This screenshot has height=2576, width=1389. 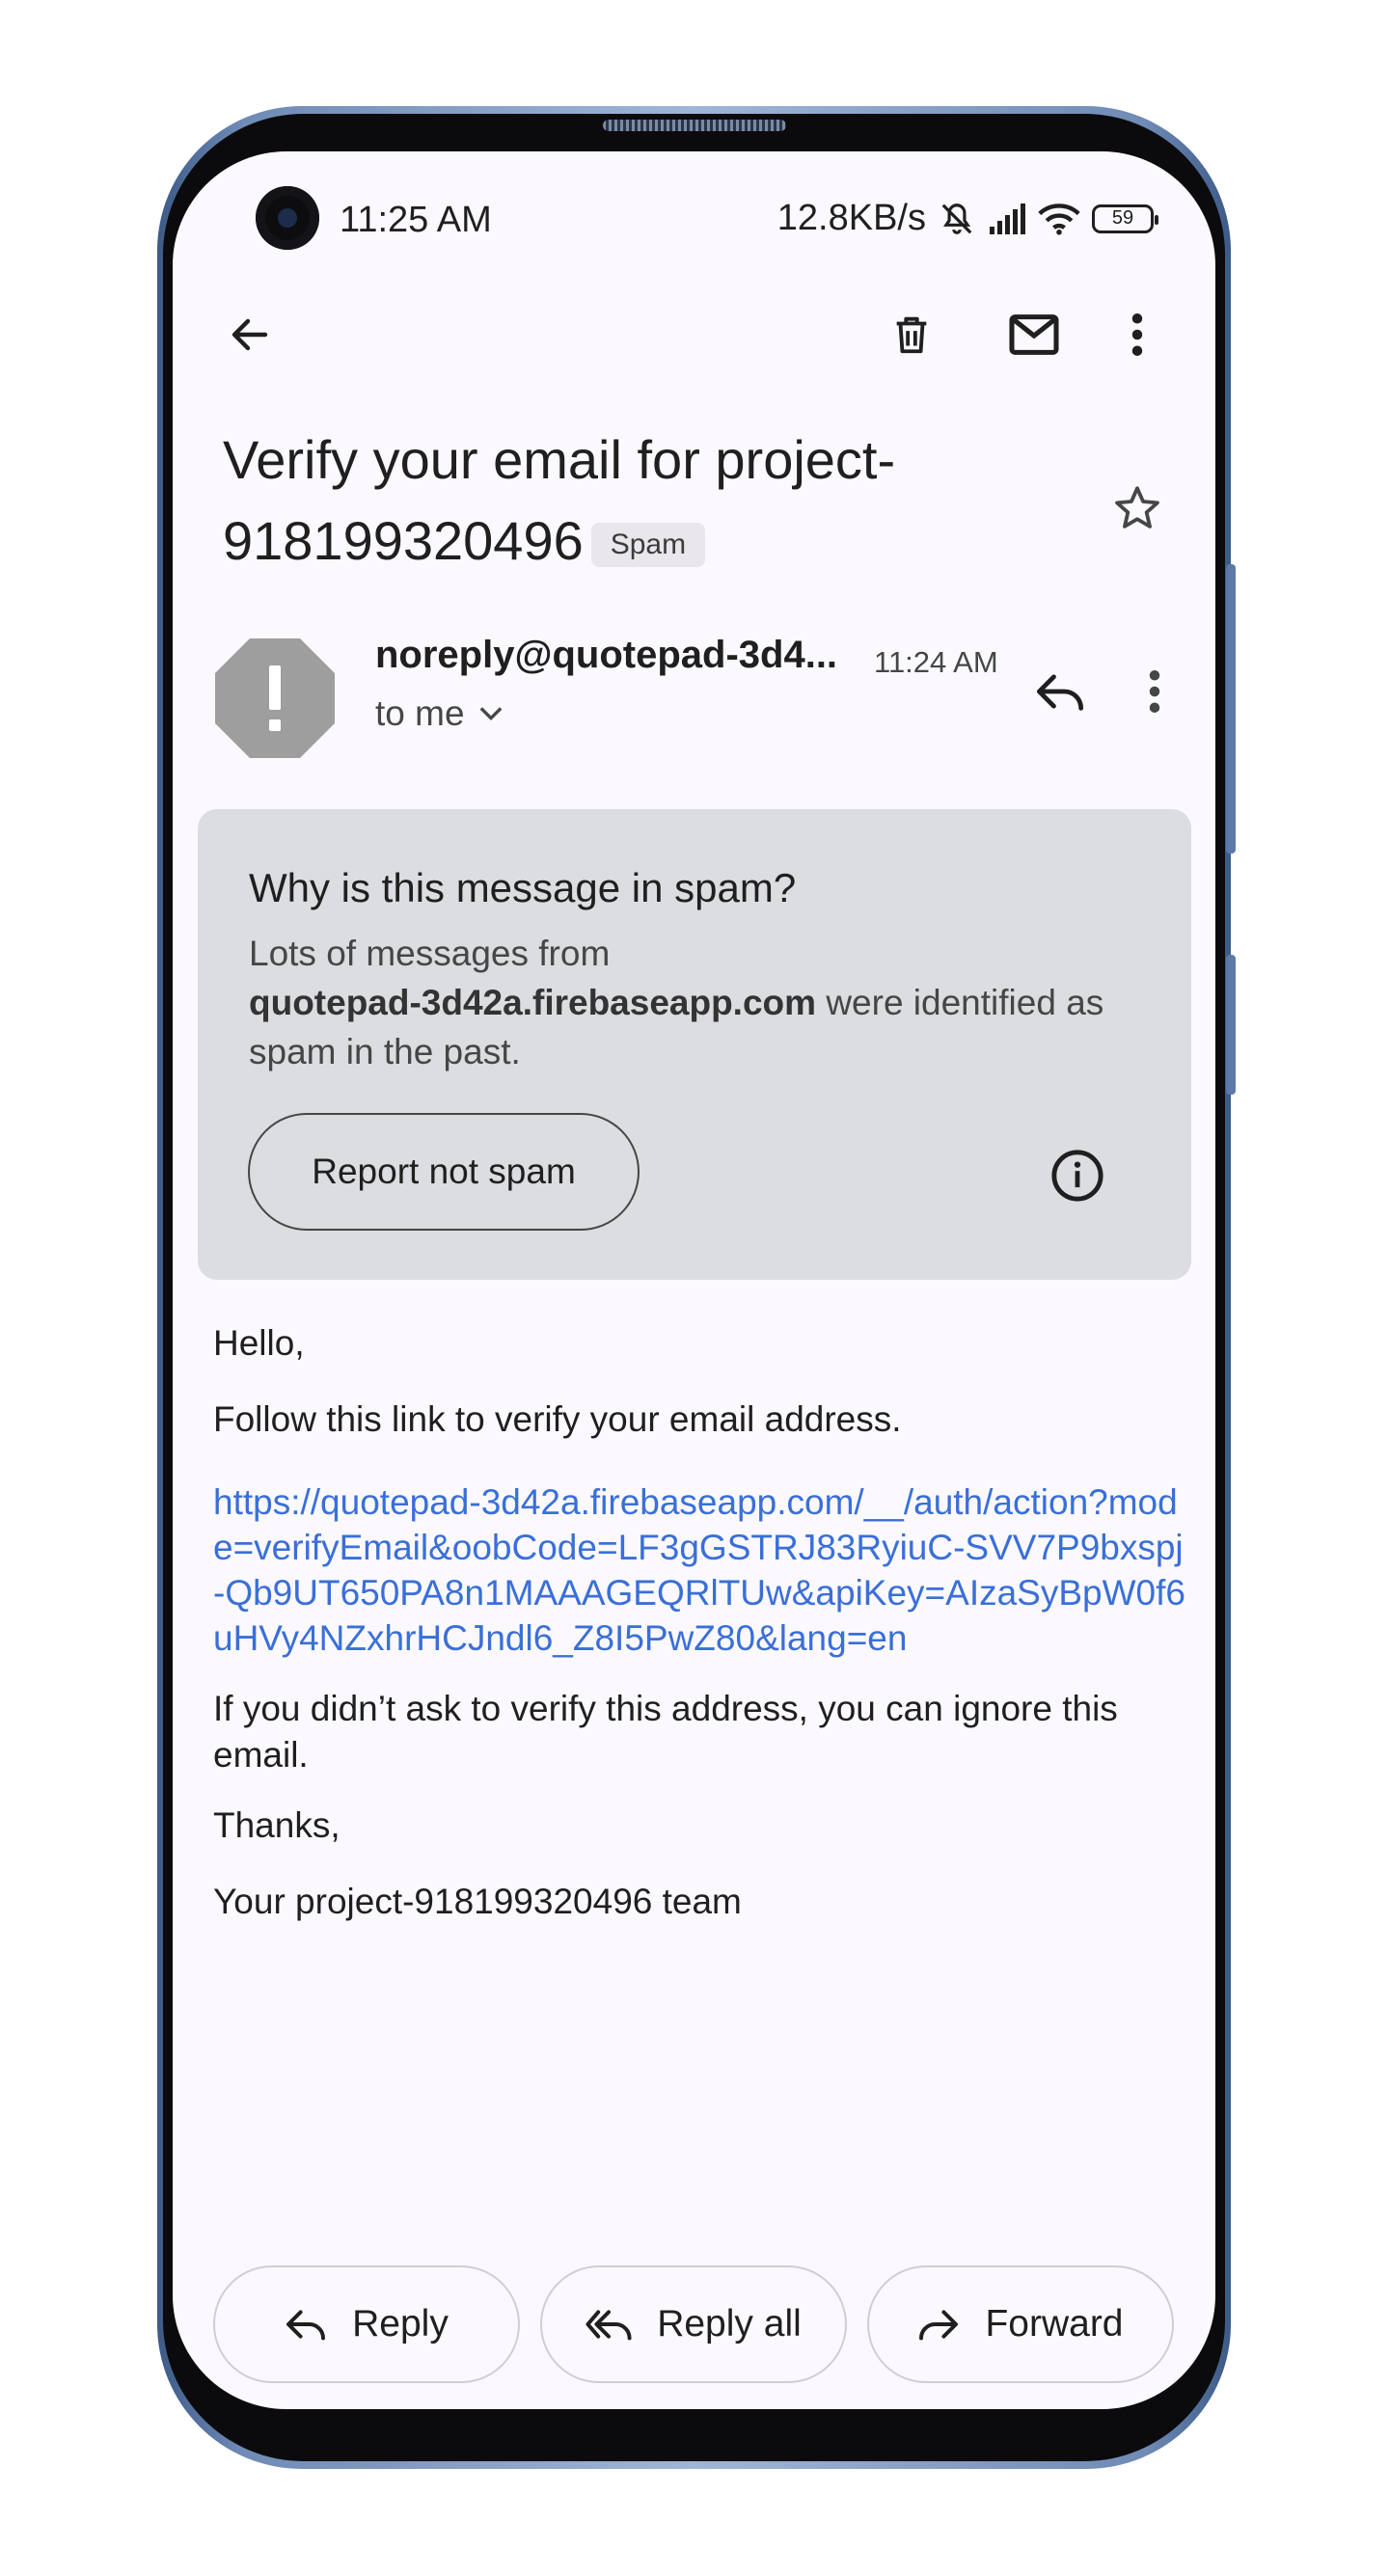 What do you see at coordinates (1231, 1025) in the screenshot?
I see `power-button` at bounding box center [1231, 1025].